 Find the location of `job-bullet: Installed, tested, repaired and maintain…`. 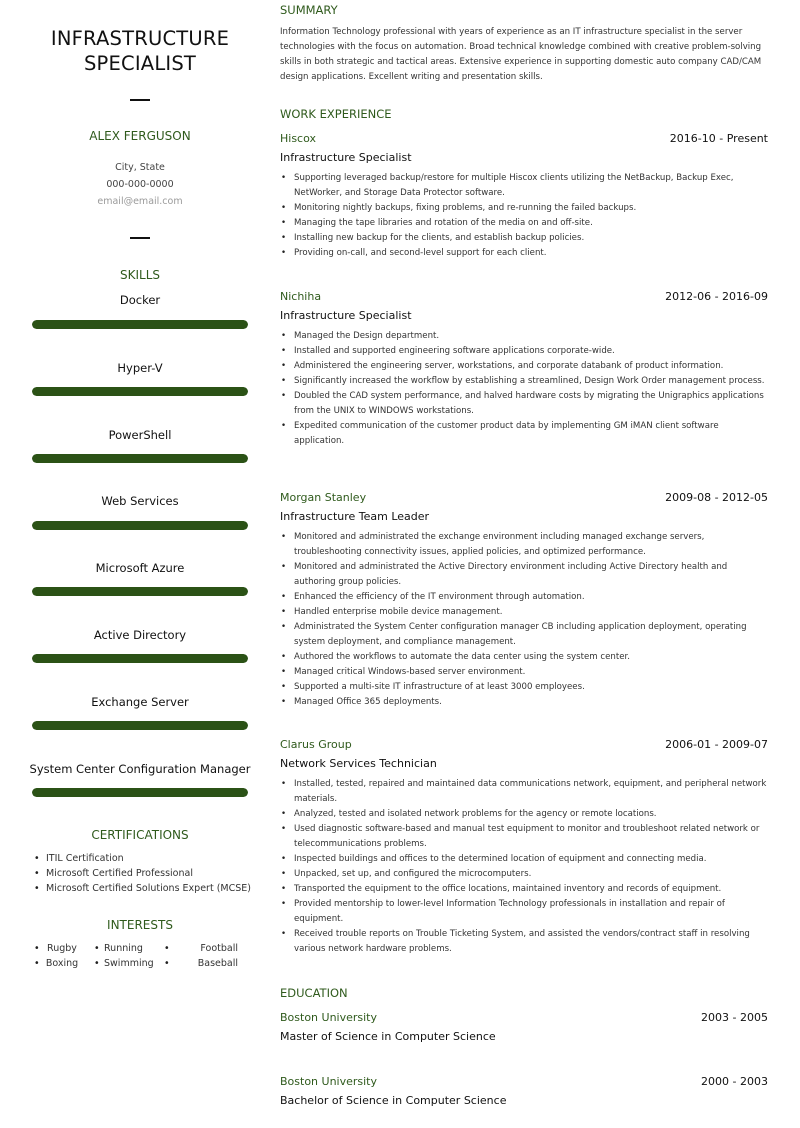

job-bullet: Installed, tested, repaired and maintain… is located at coordinates (524, 792).